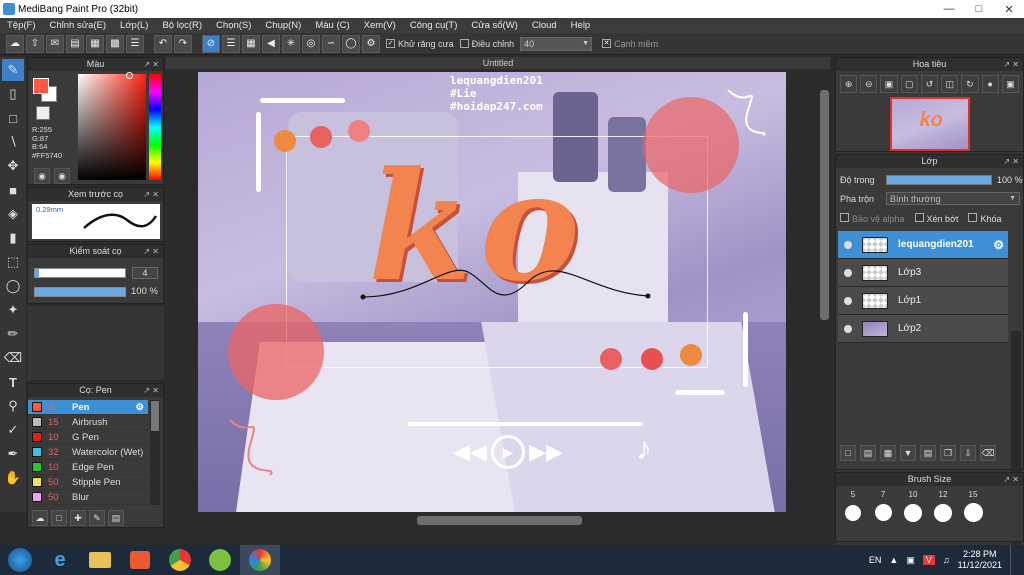  Describe the element at coordinates (495, 520) in the screenshot. I see `canvas-horizontal-scrollbar` at that location.